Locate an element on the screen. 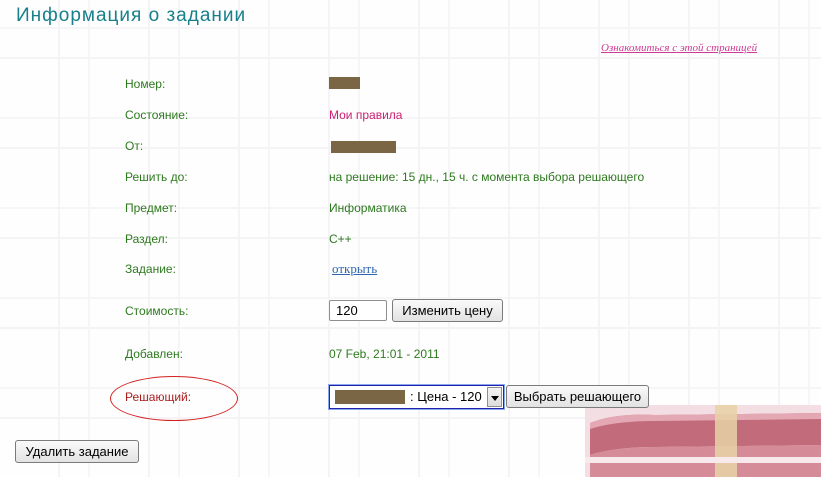 This screenshot has height=477, width=821. price-label: Стоимость: is located at coordinates (157, 311).